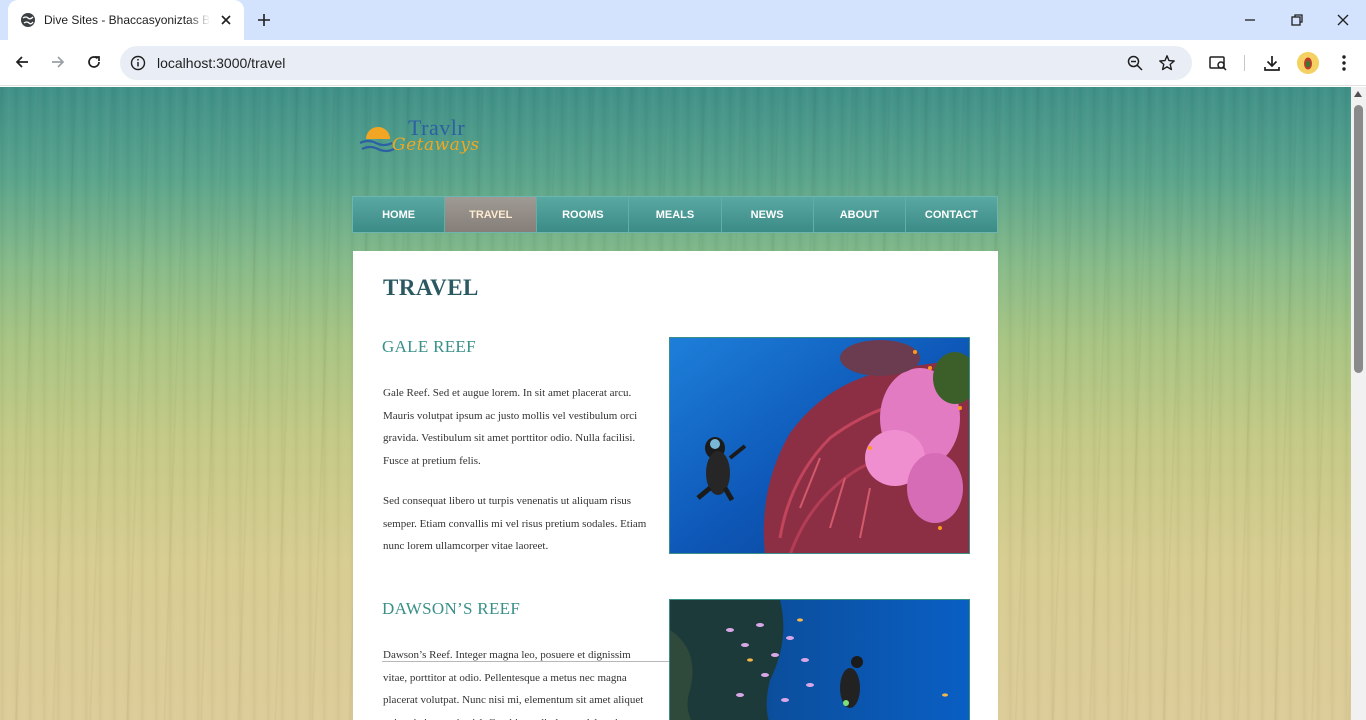 Image resolution: width=1366 pixels, height=720 pixels. What do you see at coordinates (1272, 63) in the screenshot?
I see `download-icon` at bounding box center [1272, 63].